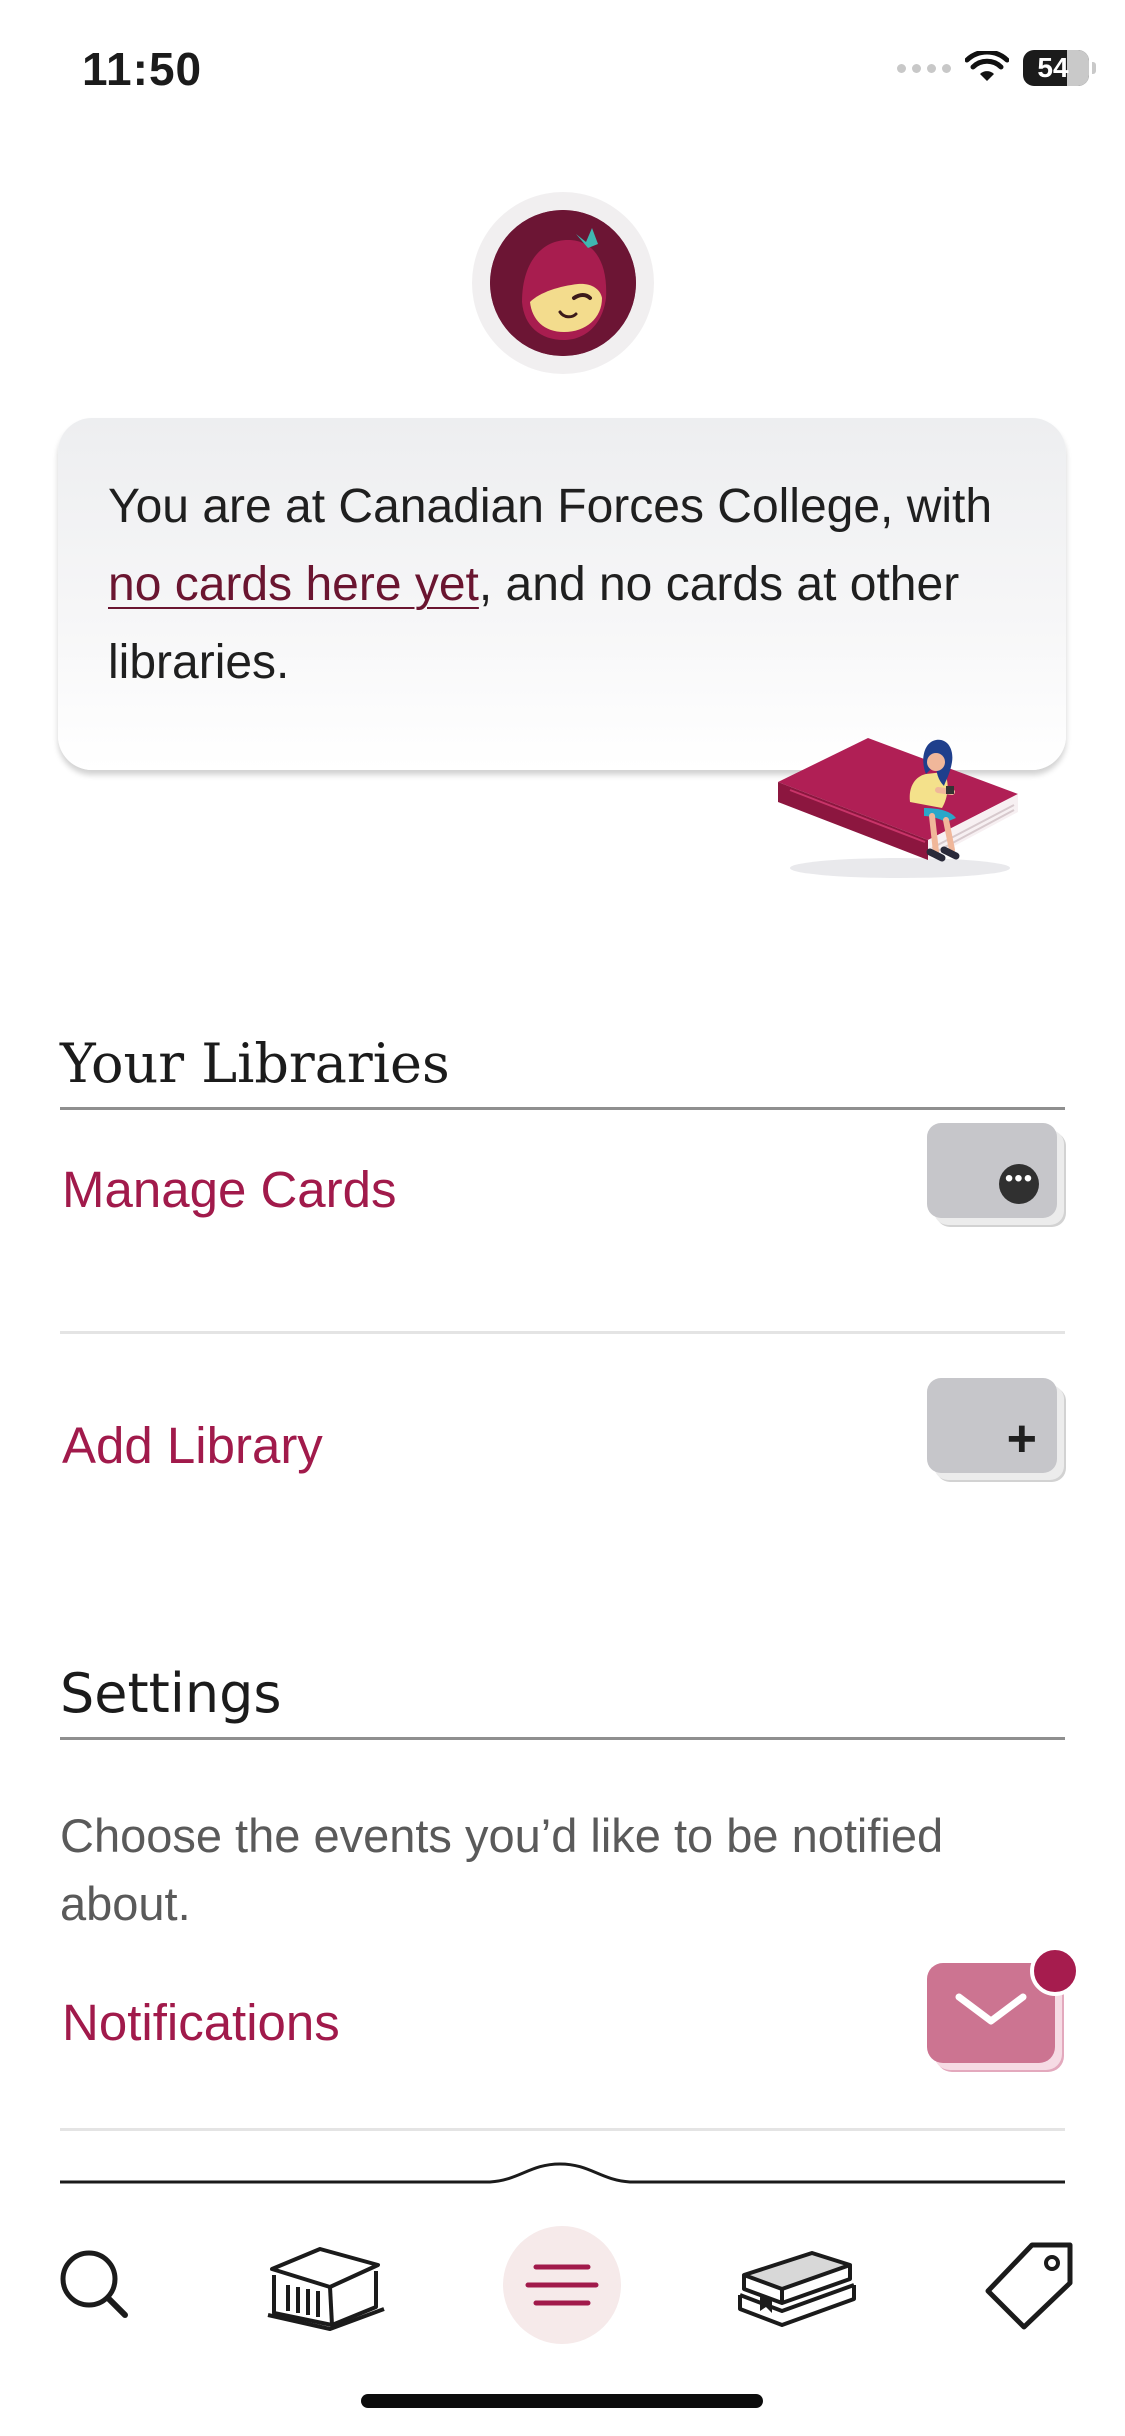 Image resolution: width=1125 pixels, height=2436 pixels. Describe the element at coordinates (171, 1693) in the screenshot. I see `settings-title: Settings` at that location.